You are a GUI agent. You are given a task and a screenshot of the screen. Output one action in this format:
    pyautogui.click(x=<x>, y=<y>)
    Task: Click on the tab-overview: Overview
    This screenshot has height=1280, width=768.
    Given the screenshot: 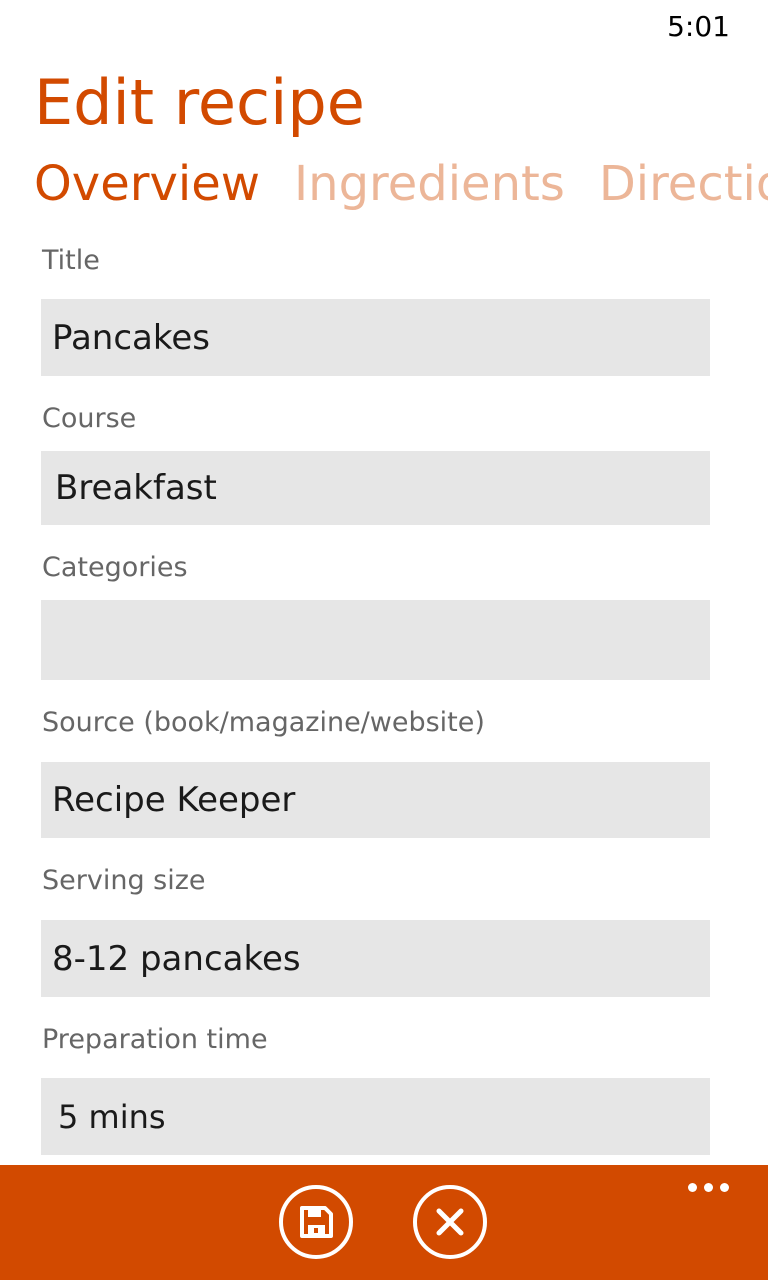 What is the action you would take?
    pyautogui.click(x=147, y=184)
    